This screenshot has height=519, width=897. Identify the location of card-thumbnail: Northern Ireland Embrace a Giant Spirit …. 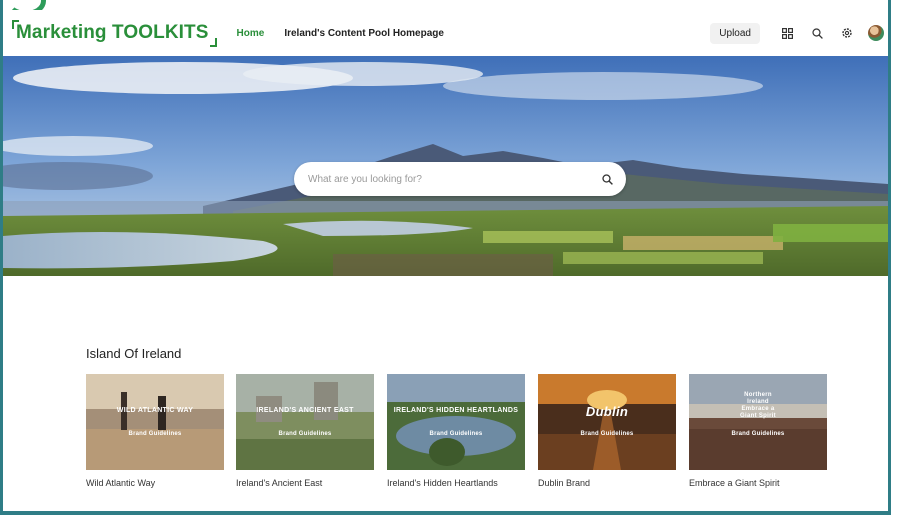
(758, 422).